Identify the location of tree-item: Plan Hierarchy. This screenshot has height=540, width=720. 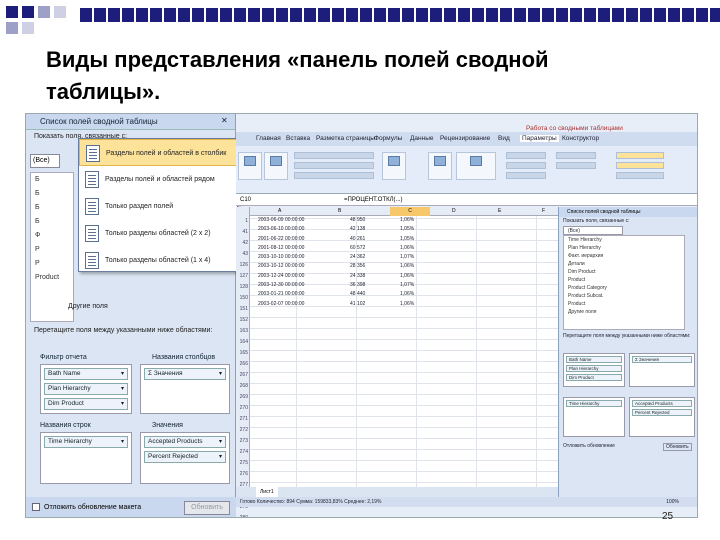
(624, 248).